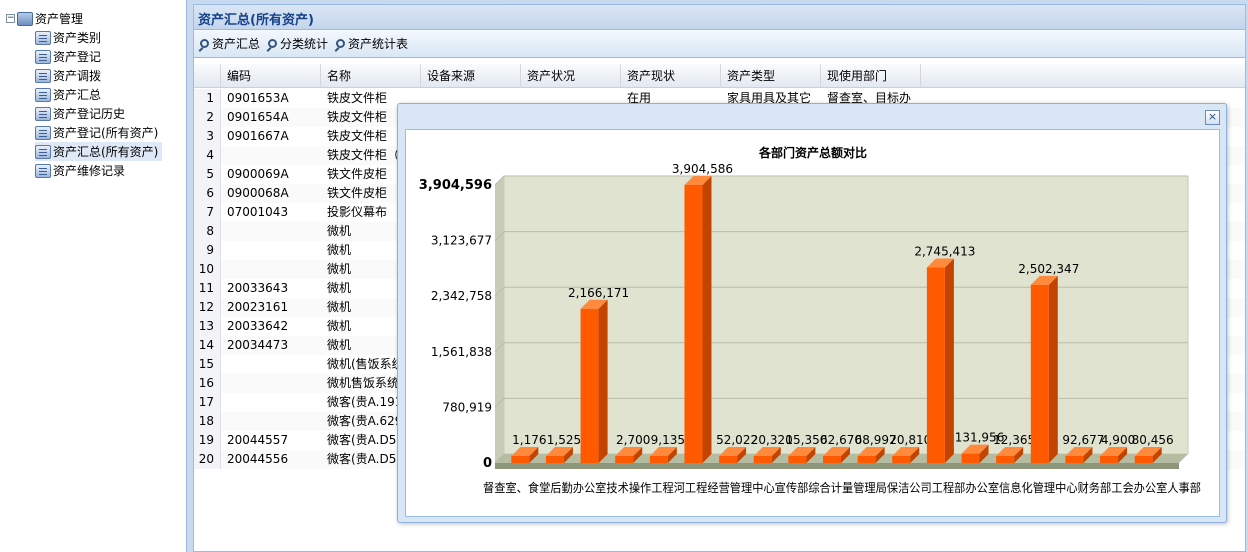 Image resolution: width=1248 pixels, height=552 pixels. What do you see at coordinates (258, 459) in the screenshot?
I see `table-cell: 20044556` at bounding box center [258, 459].